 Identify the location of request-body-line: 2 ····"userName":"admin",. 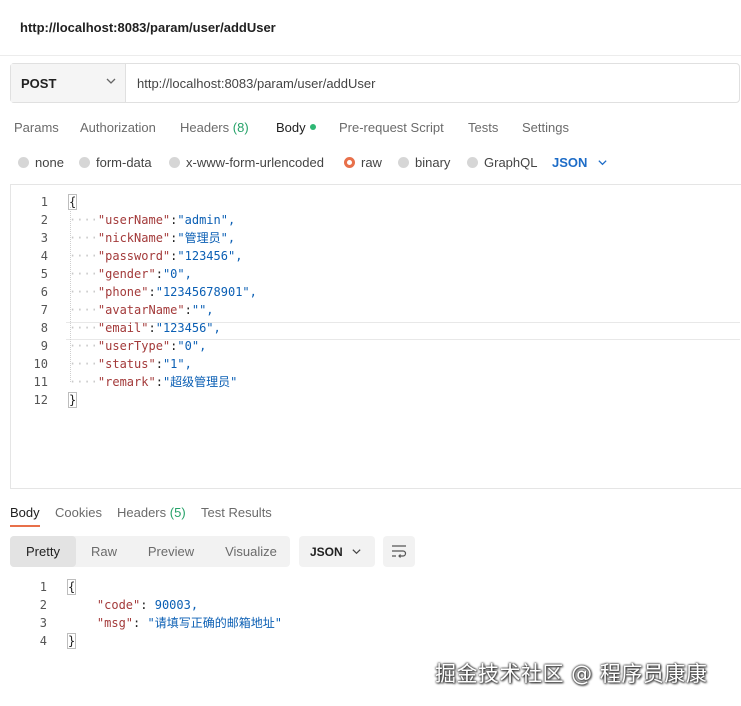
(371, 220).